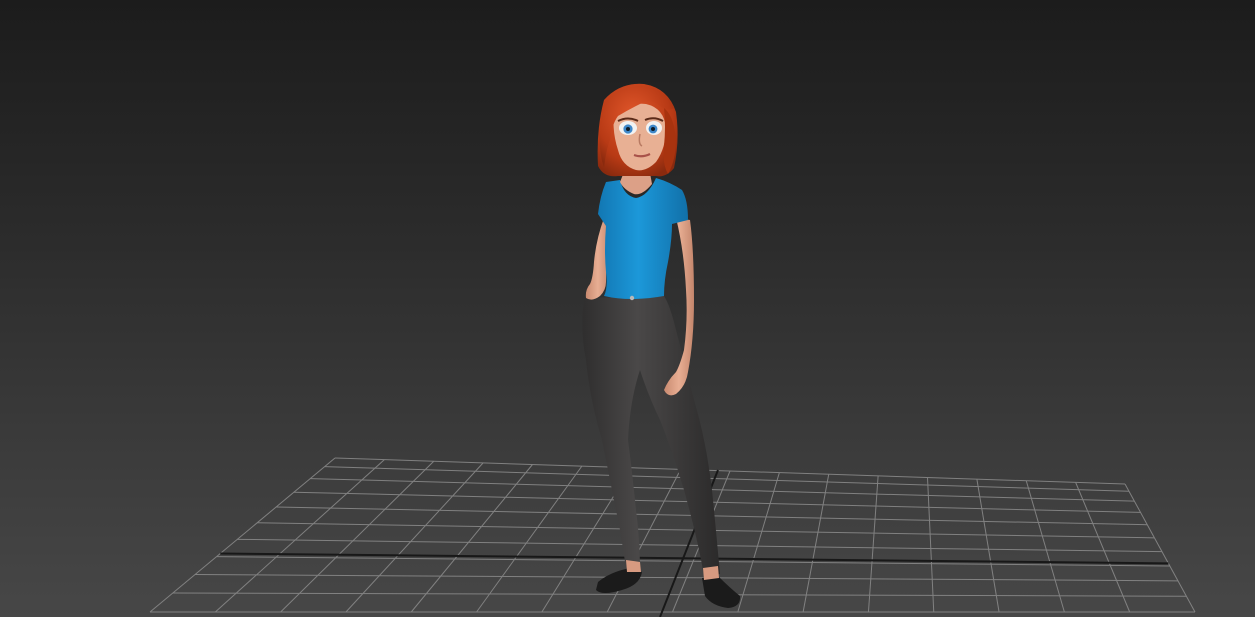 This screenshot has width=1255, height=617. I want to click on shirt, so click(643, 238).